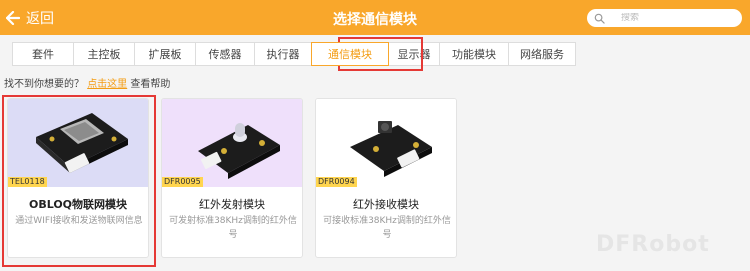 This screenshot has width=750, height=271. I want to click on search-input, so click(676, 18).